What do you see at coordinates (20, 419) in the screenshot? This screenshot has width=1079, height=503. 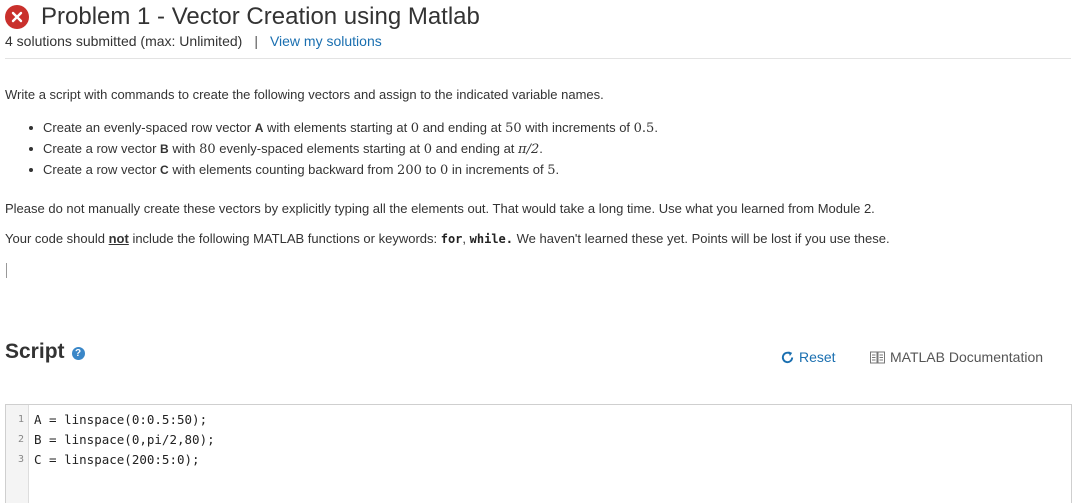 I see `line-number: 1` at bounding box center [20, 419].